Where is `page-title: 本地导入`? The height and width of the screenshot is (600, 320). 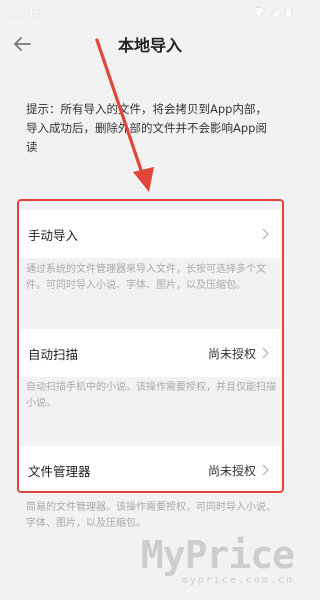 page-title: 本地导入 is located at coordinates (149, 45).